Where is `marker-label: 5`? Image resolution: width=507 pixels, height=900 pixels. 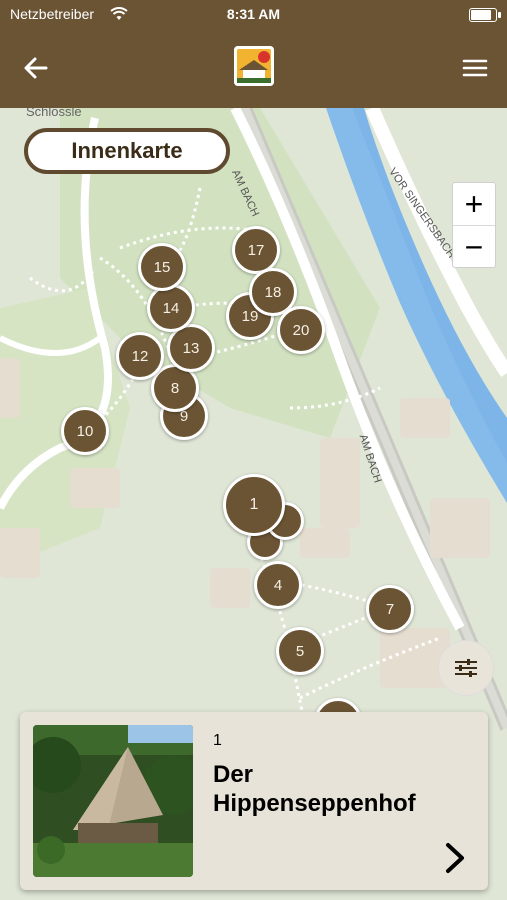 marker-label: 5 is located at coordinates (300, 651).